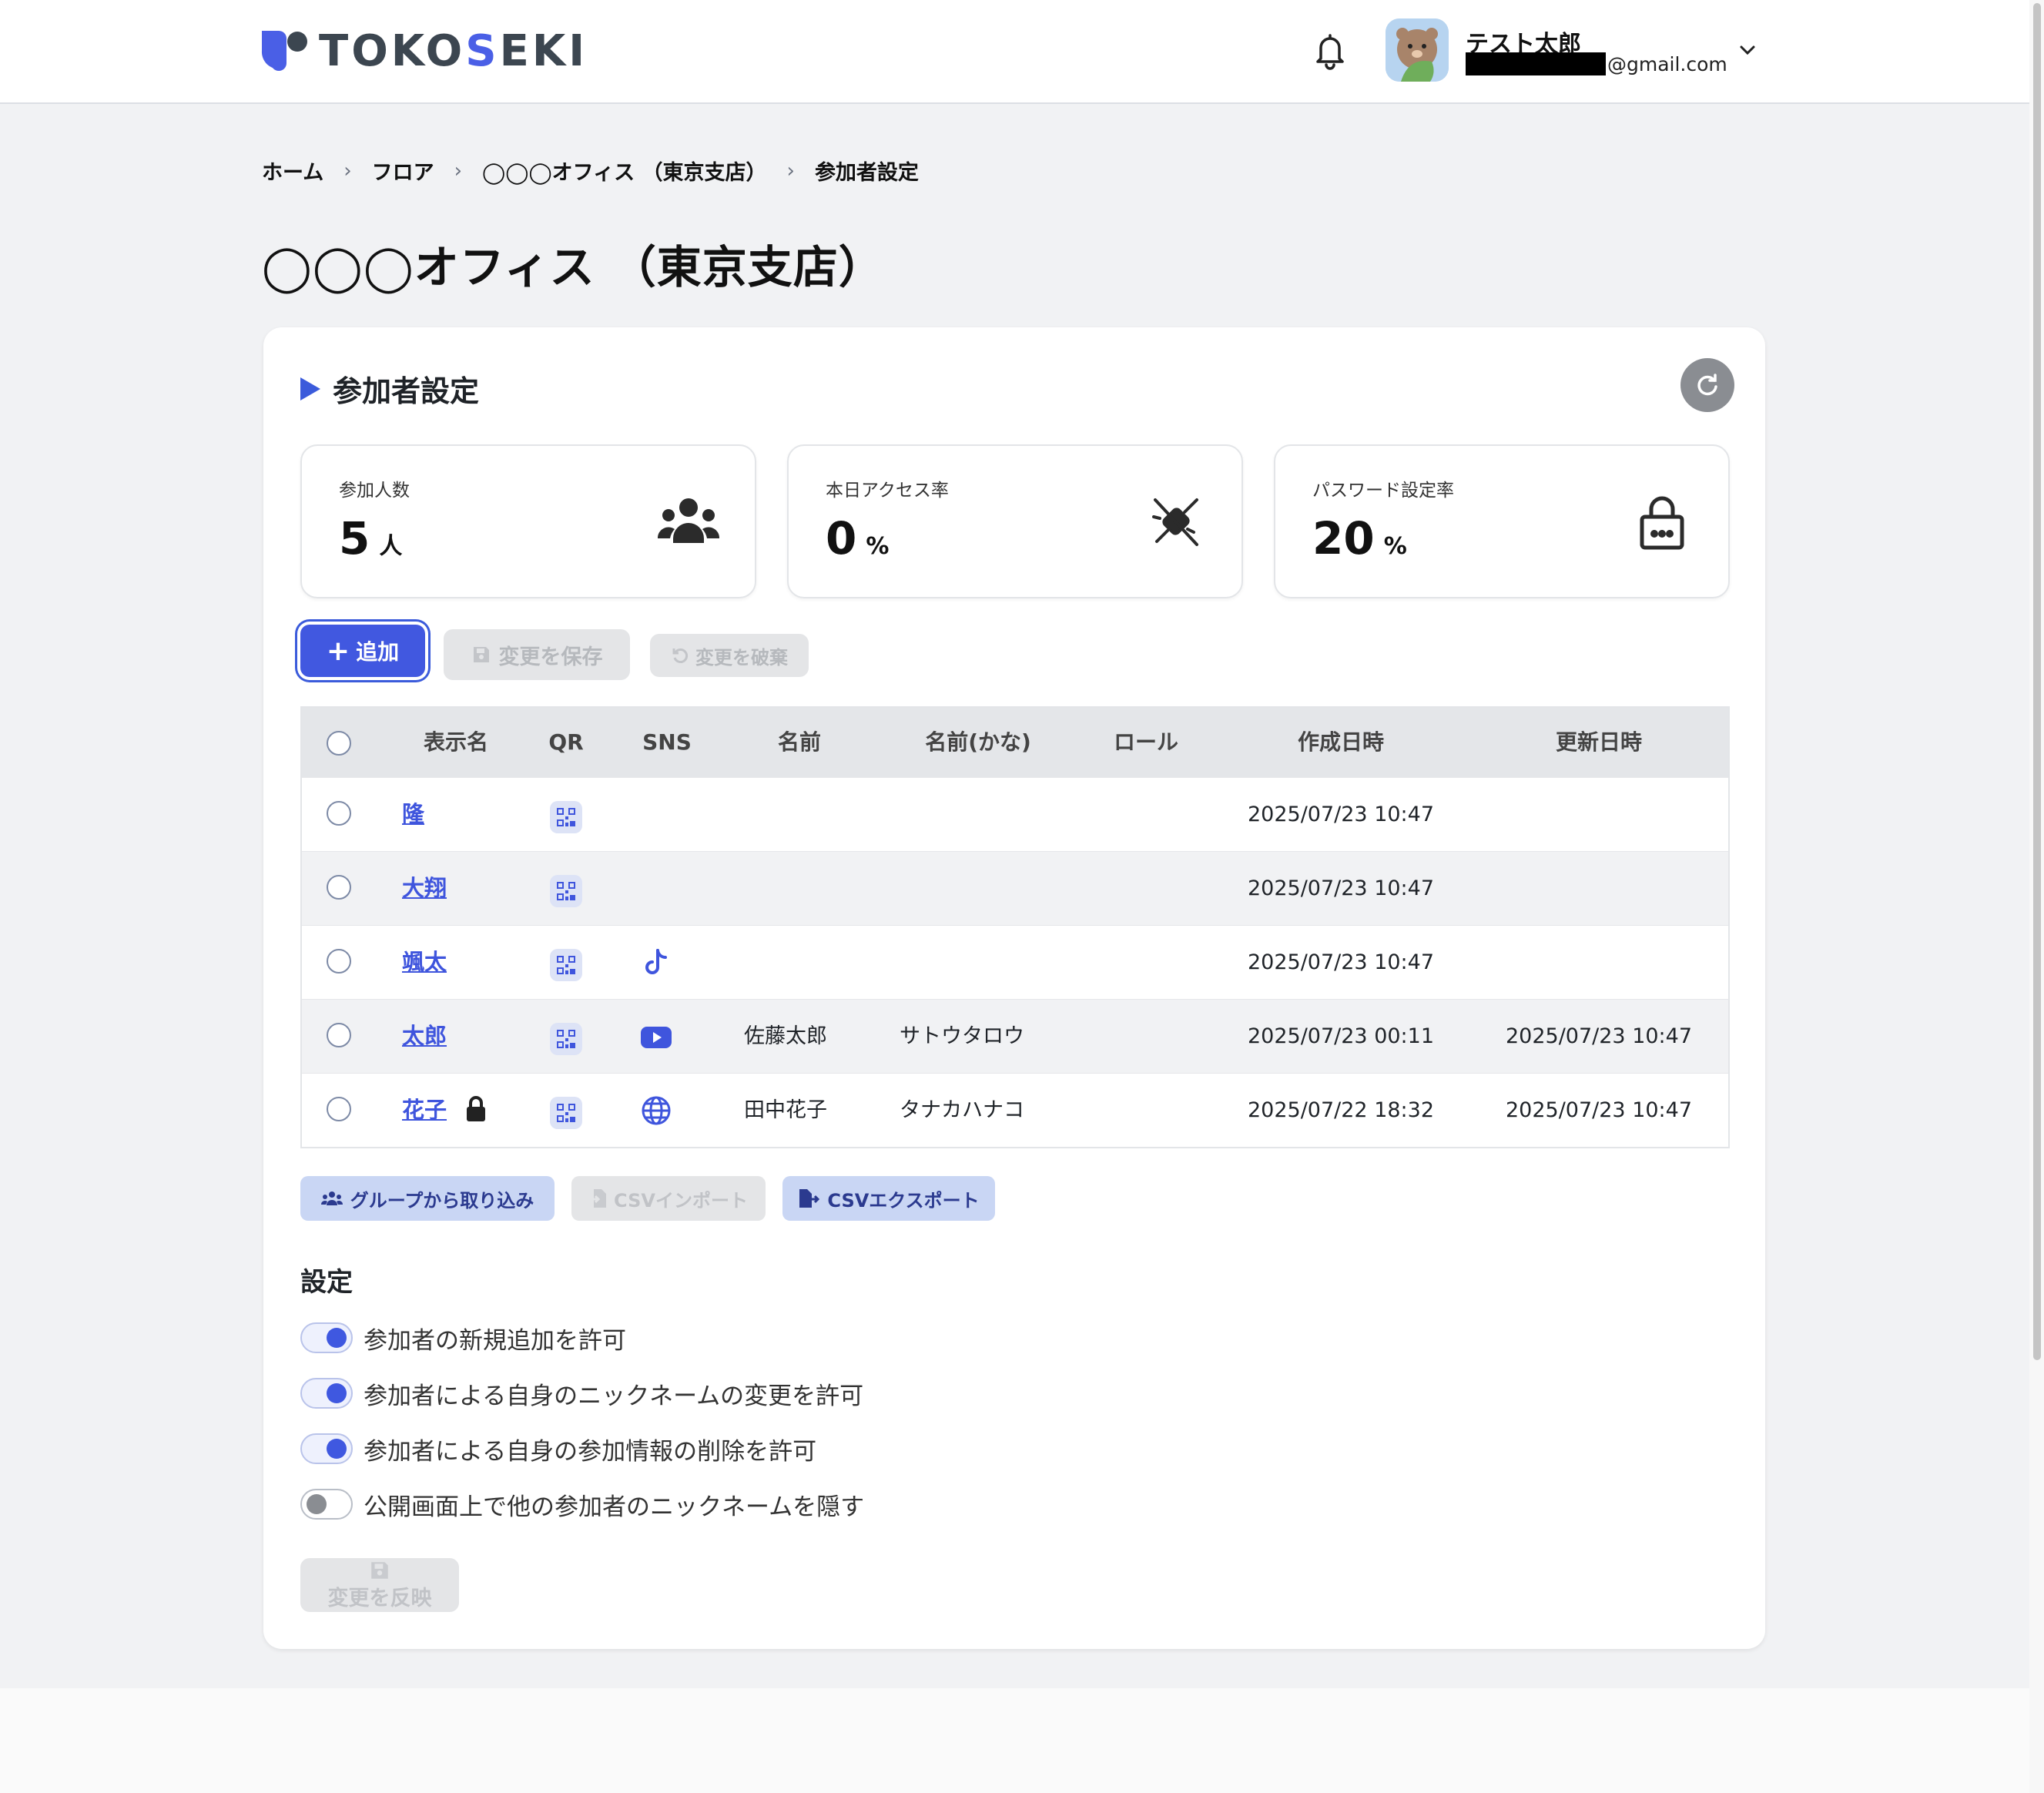 The height and width of the screenshot is (1793, 2044). What do you see at coordinates (1536, 64) in the screenshot?
I see `redacted-block` at bounding box center [1536, 64].